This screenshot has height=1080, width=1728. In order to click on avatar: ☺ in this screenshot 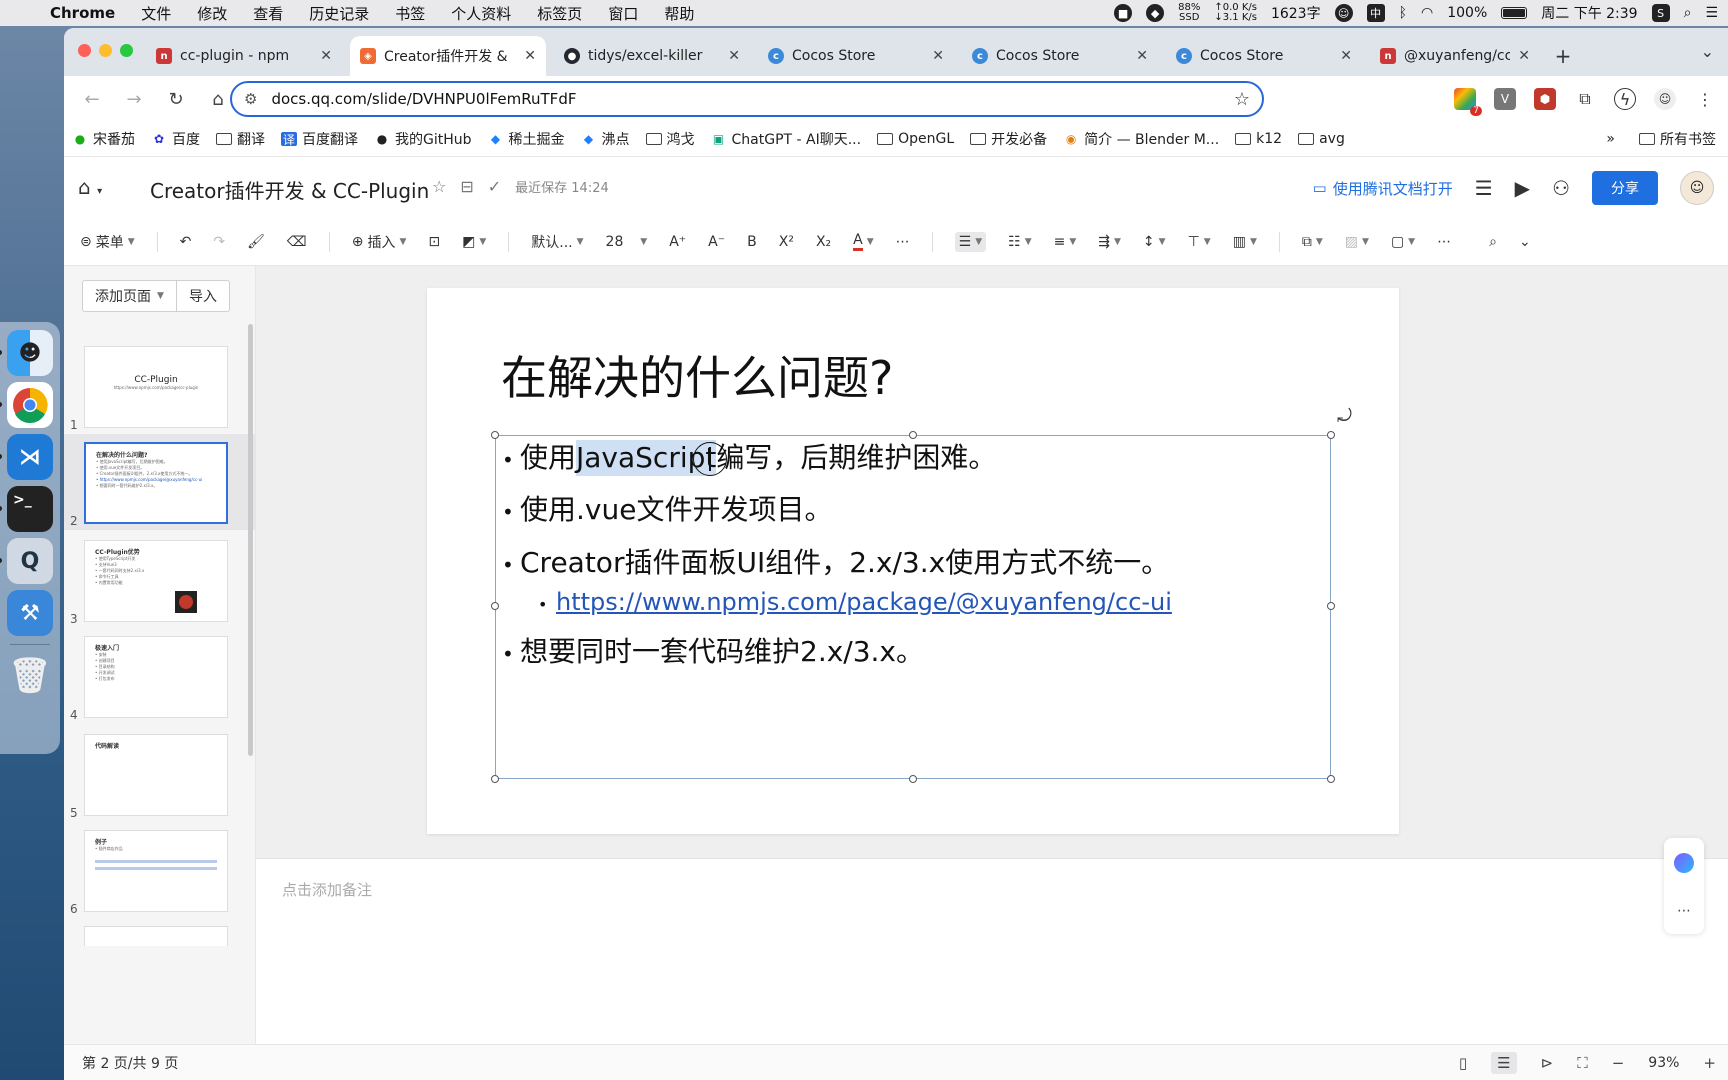, I will do `click(1697, 188)`.